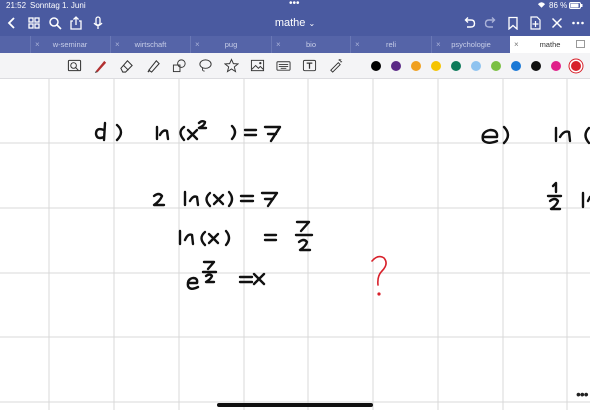 The width and height of the screenshot is (590, 410). What do you see at coordinates (335, 65) in the screenshot?
I see `laser-pointer-icon` at bounding box center [335, 65].